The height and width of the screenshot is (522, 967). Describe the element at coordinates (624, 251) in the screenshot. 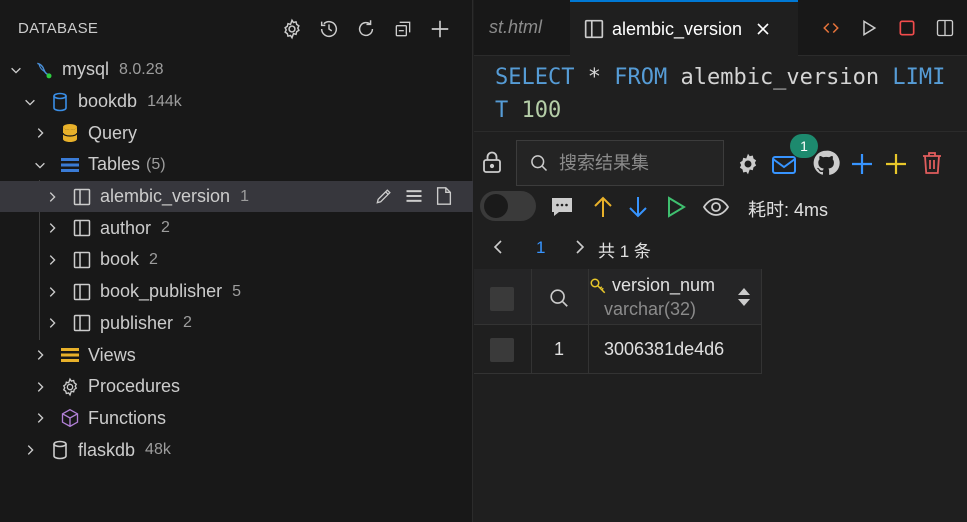

I see `total-count: 共 1 条` at that location.